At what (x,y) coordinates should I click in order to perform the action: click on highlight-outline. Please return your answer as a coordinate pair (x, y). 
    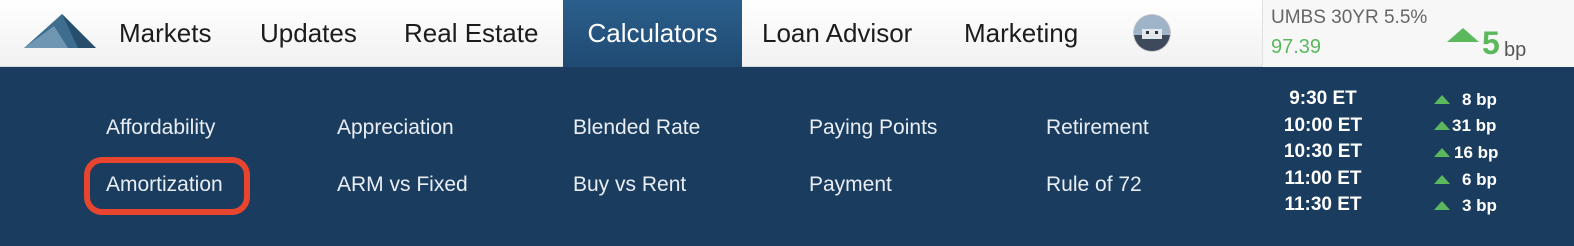
    Looking at the image, I should click on (167, 186).